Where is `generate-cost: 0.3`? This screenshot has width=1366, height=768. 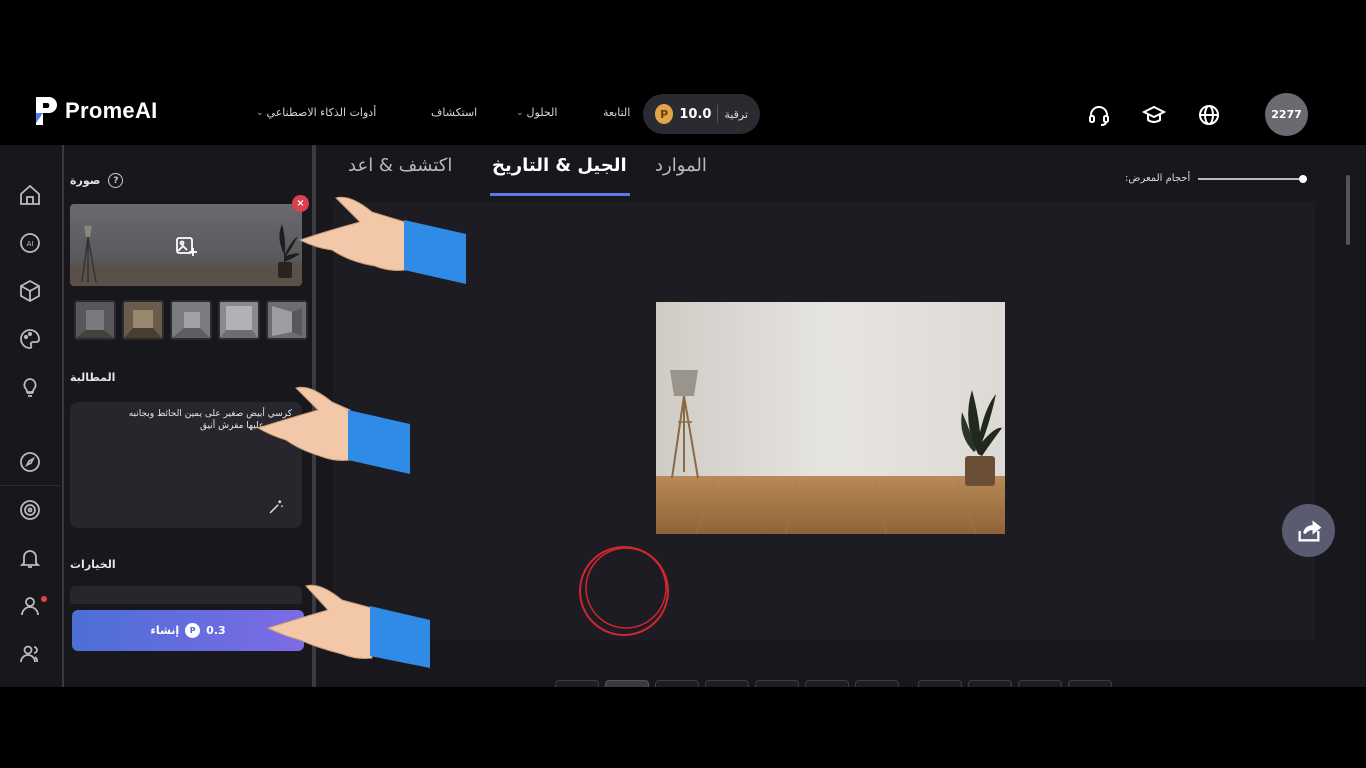 generate-cost: 0.3 is located at coordinates (216, 630).